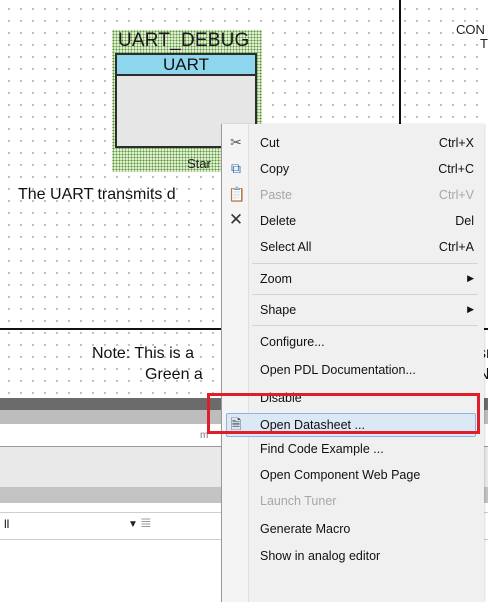 The image size is (488, 602). I want to click on annotation-highlight-box, so click(343, 413).